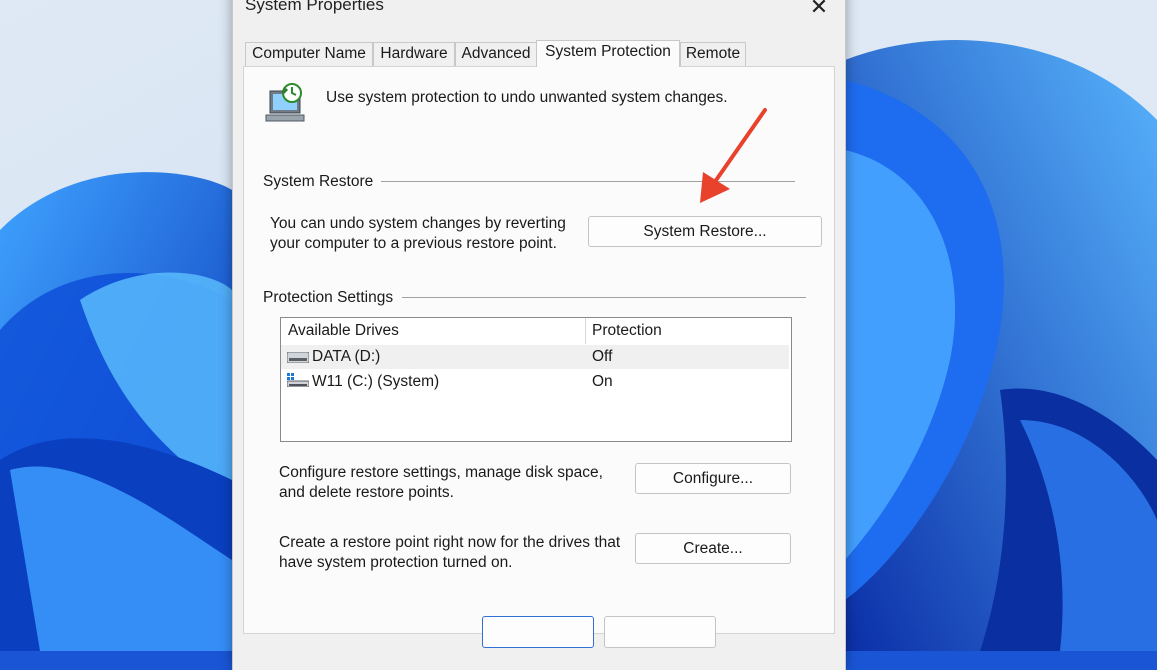 Image resolution: width=1157 pixels, height=670 pixels. What do you see at coordinates (318, 181) in the screenshot?
I see `system-restore-group-label: System Restore` at bounding box center [318, 181].